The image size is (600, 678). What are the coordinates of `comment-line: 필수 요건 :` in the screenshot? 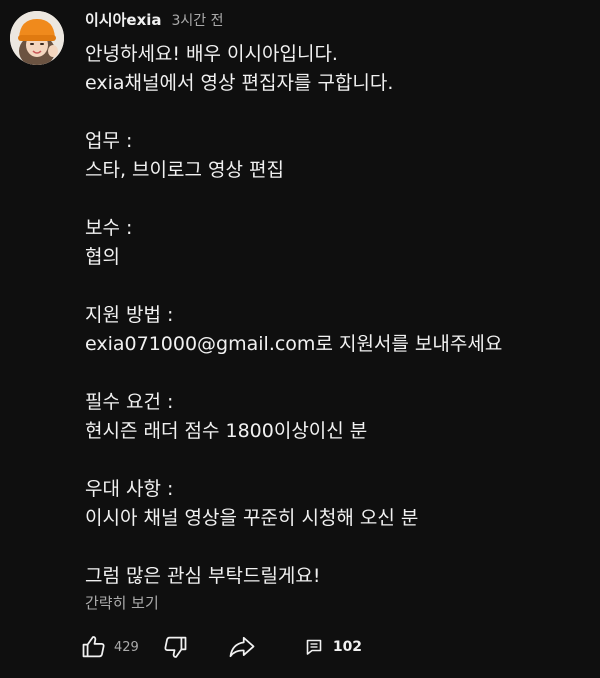 It's located at (129, 402).